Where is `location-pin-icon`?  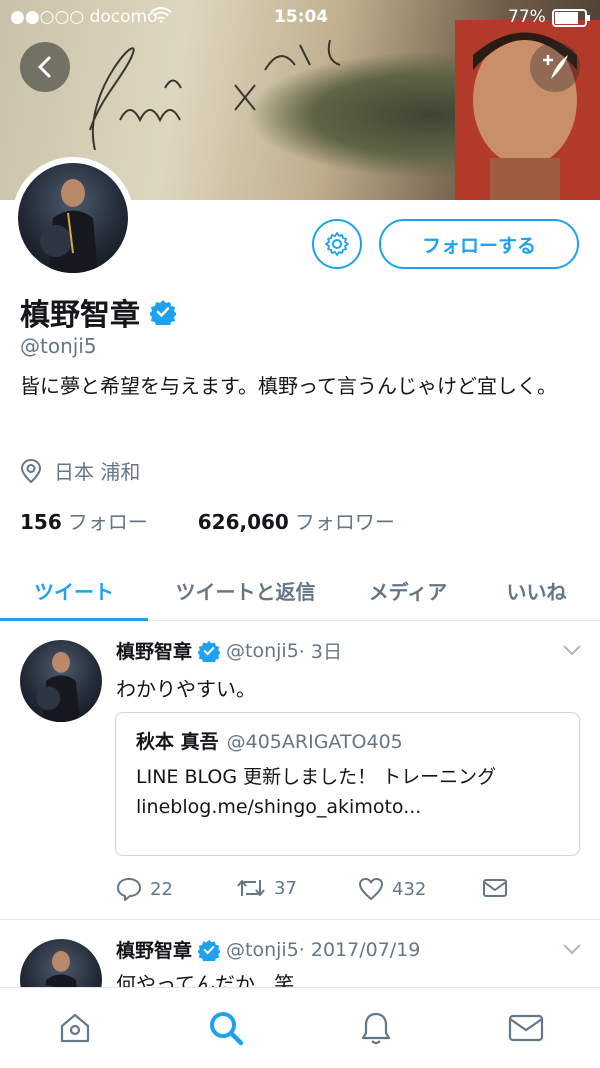 location-pin-icon is located at coordinates (31, 470).